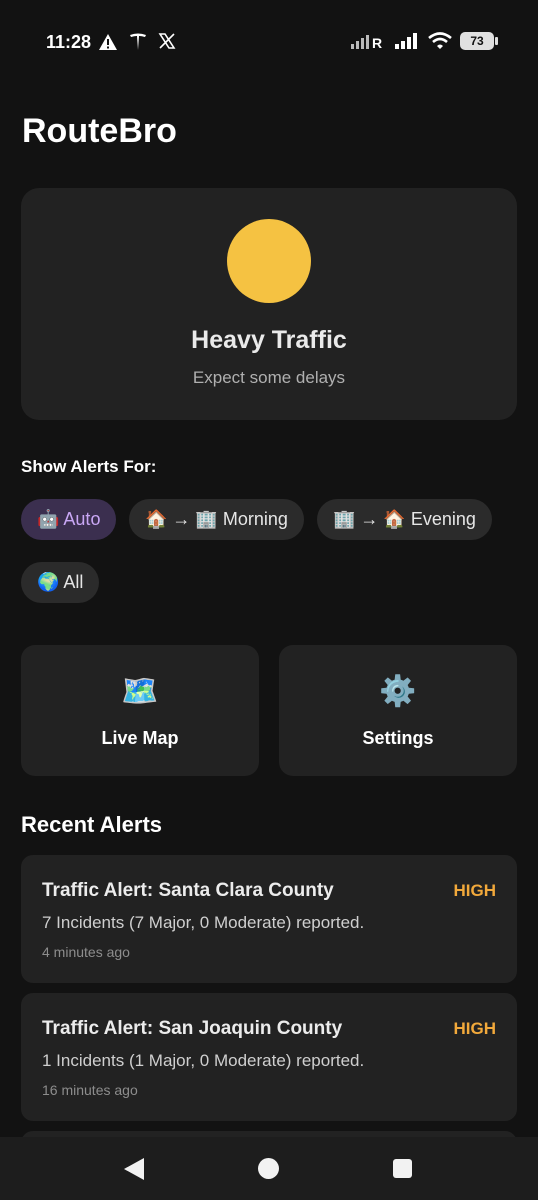 This screenshot has height=1200, width=538. Describe the element at coordinates (377, 42) in the screenshot. I see `svg-text: R` at that location.